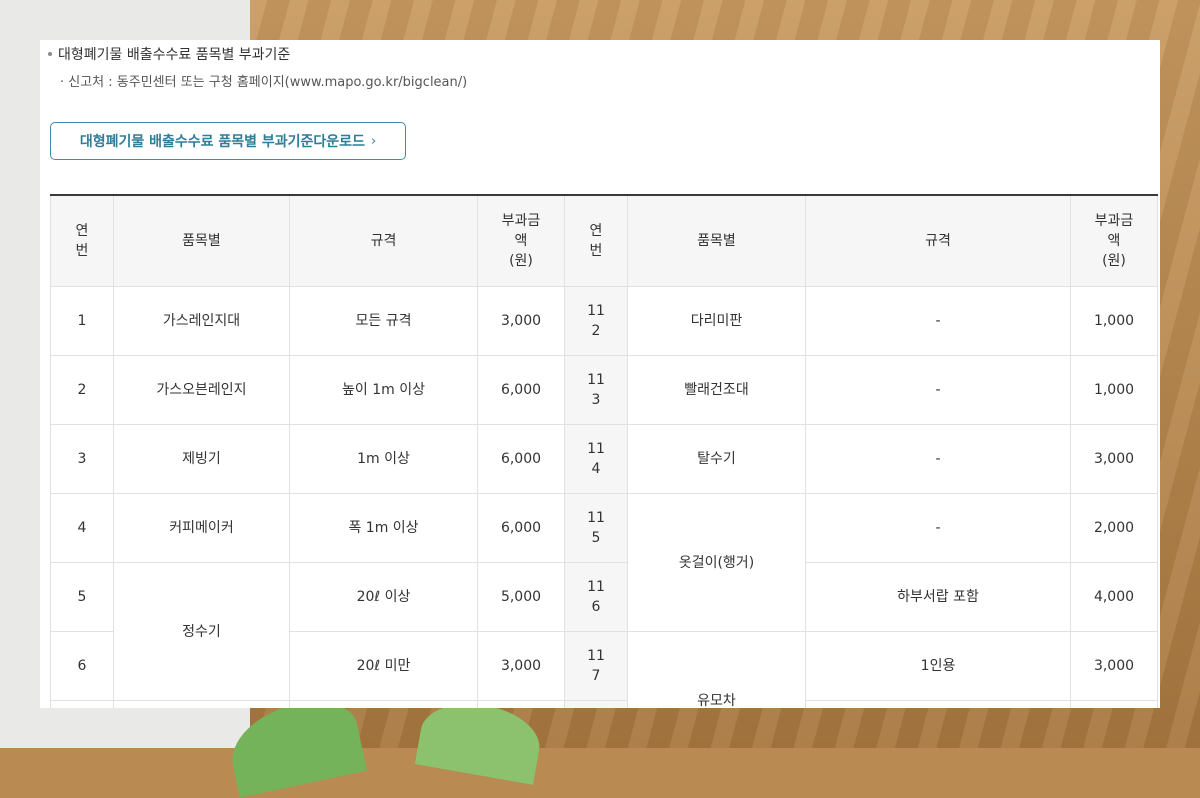 This screenshot has height=798, width=1200. I want to click on cell-item: 탈수기, so click(716, 459).